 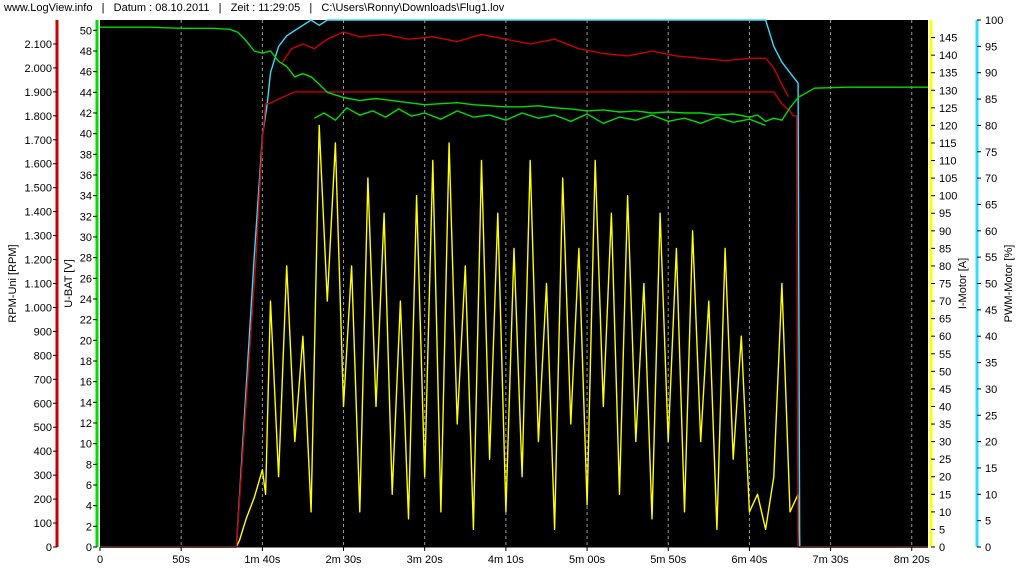 What do you see at coordinates (945, 302) in the screenshot?
I see `y-tick-label-imotor: 70` at bounding box center [945, 302].